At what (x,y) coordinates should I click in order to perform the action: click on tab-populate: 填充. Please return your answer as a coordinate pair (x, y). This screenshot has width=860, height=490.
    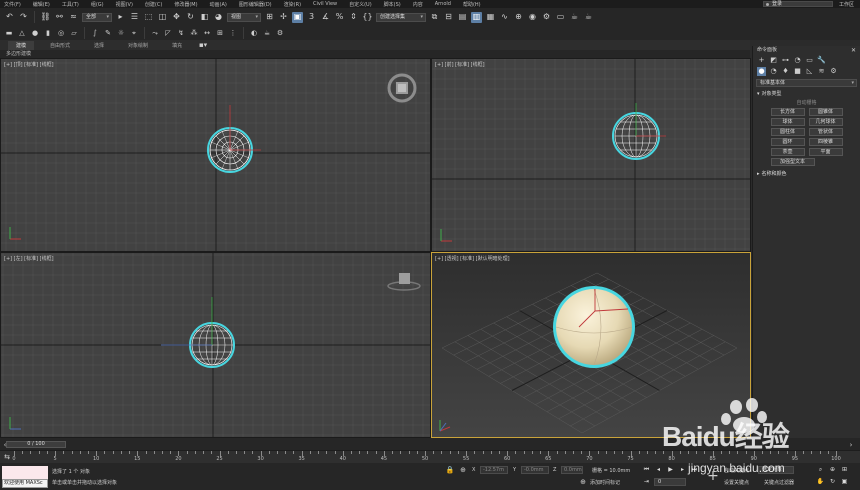
    Looking at the image, I should click on (177, 45).